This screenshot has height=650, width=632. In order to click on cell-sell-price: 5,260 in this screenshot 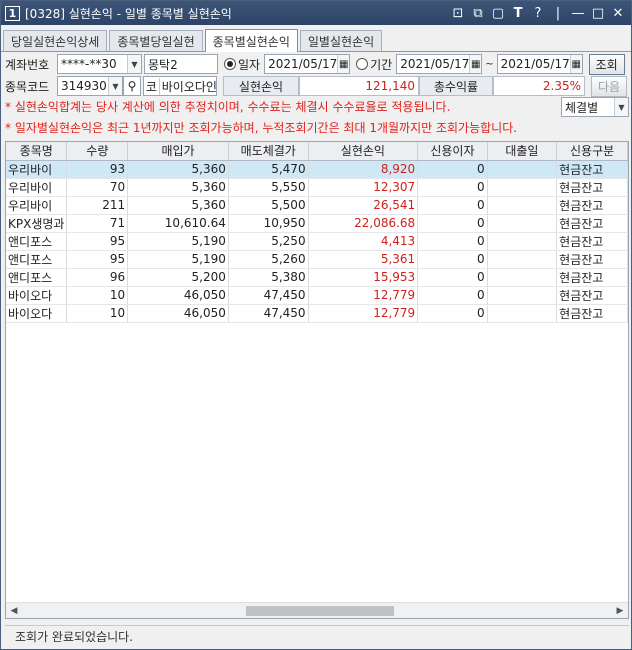, I will do `click(268, 259)`.